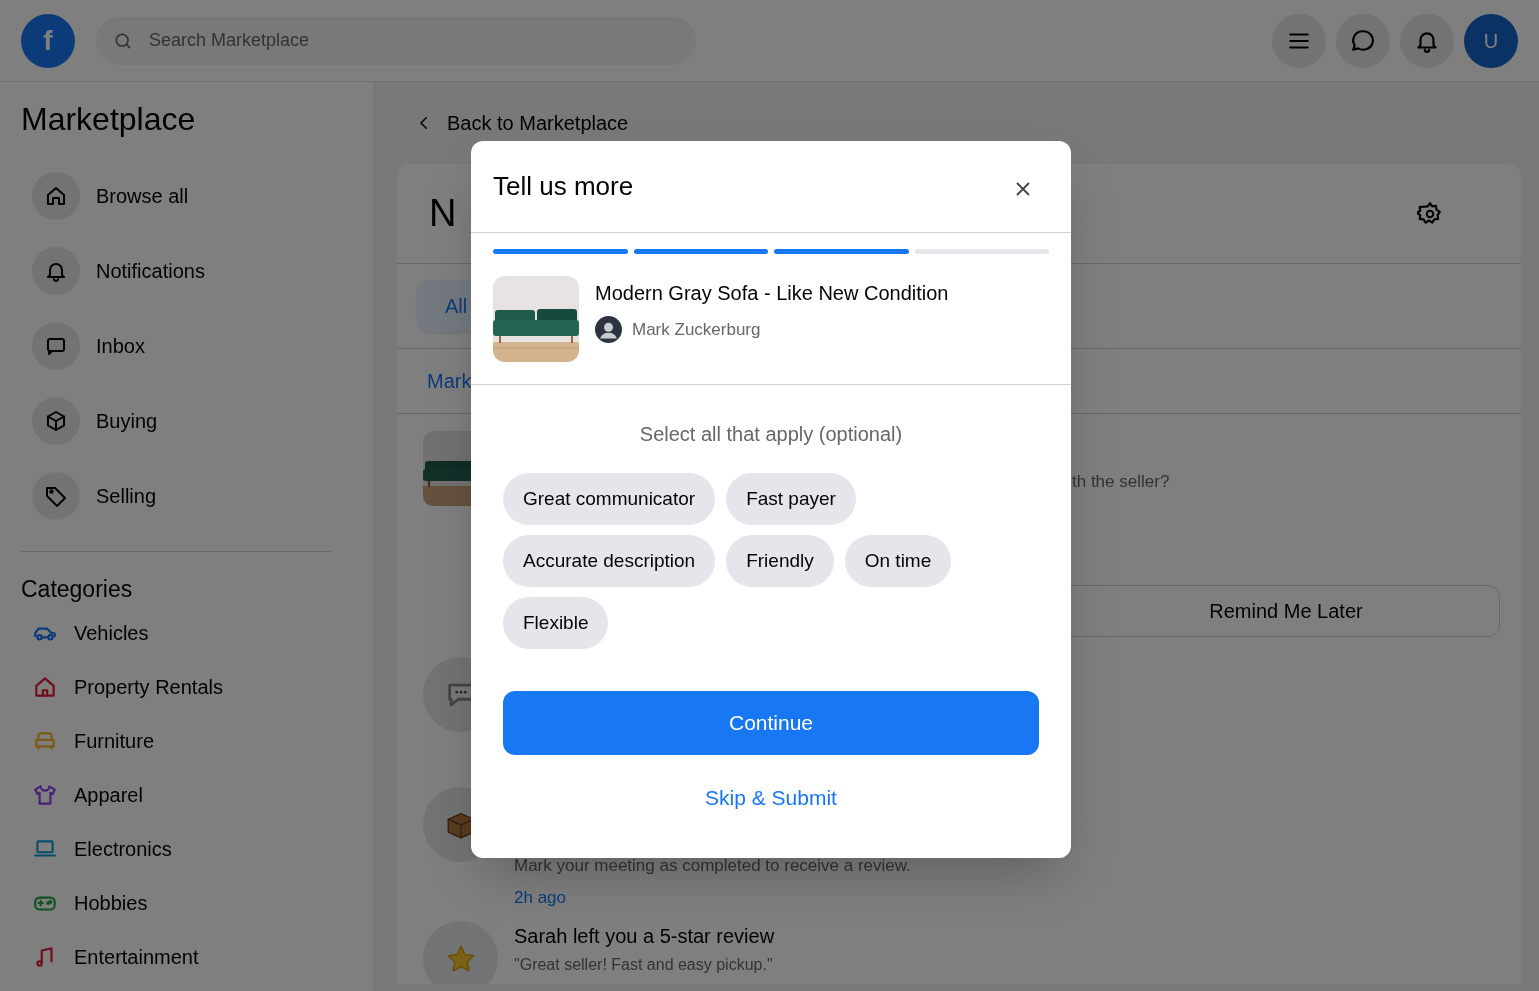 The height and width of the screenshot is (991, 1539). I want to click on sidebar-item: Notifications, so click(113, 270).